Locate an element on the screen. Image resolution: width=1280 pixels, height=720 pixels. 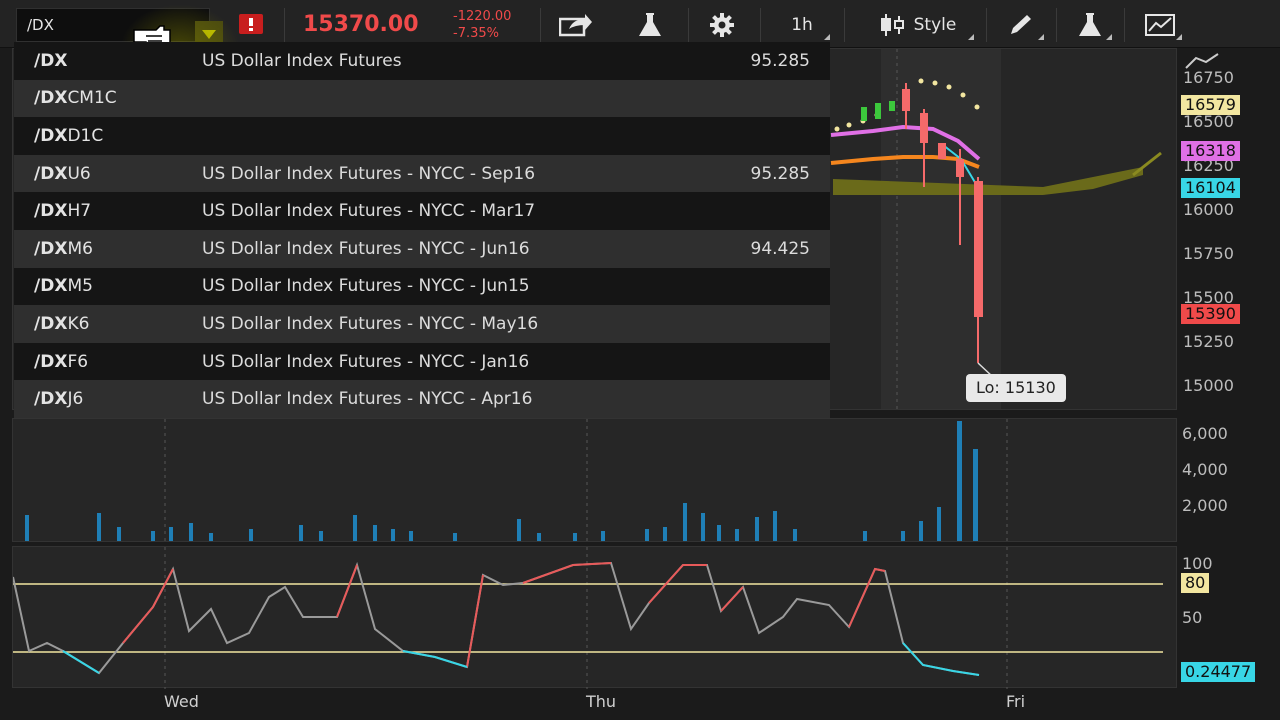
option-symbol: /DX is located at coordinates (50, 61).